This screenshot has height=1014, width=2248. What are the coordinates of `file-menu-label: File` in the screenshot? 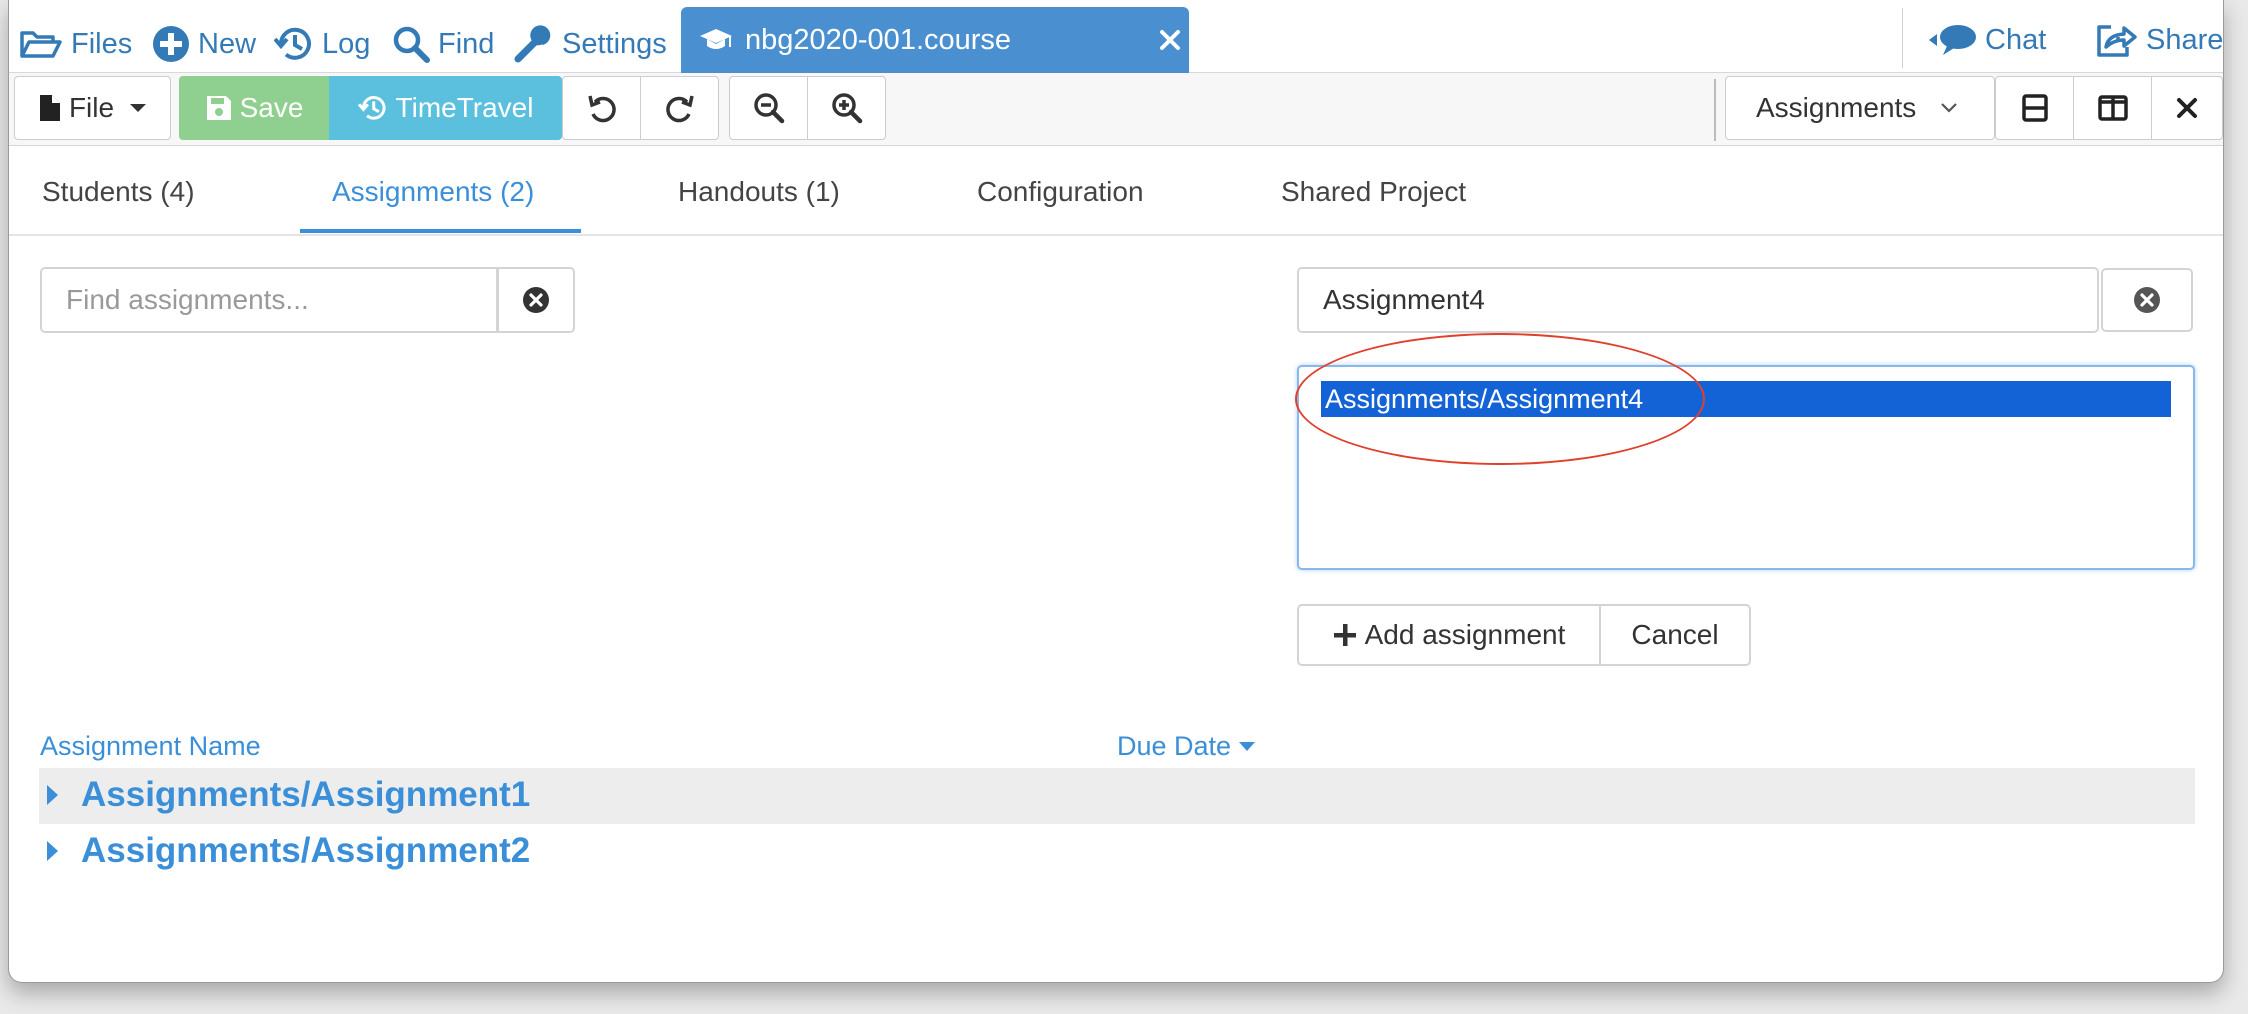 It's located at (91, 107).